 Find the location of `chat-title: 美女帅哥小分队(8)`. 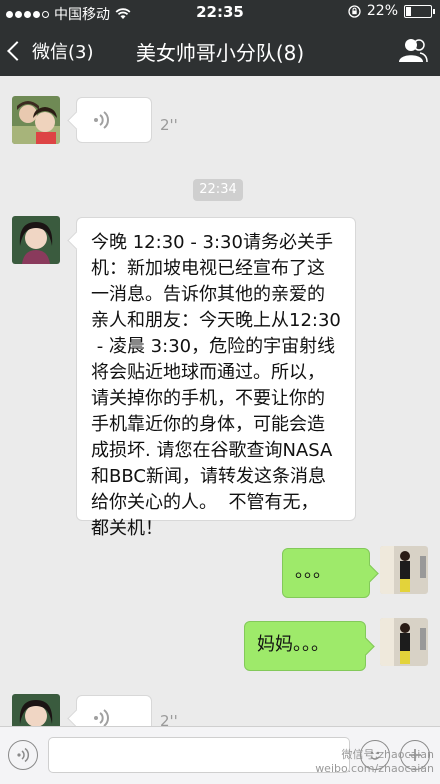

chat-title: 美女帅哥小分队(8) is located at coordinates (220, 53).